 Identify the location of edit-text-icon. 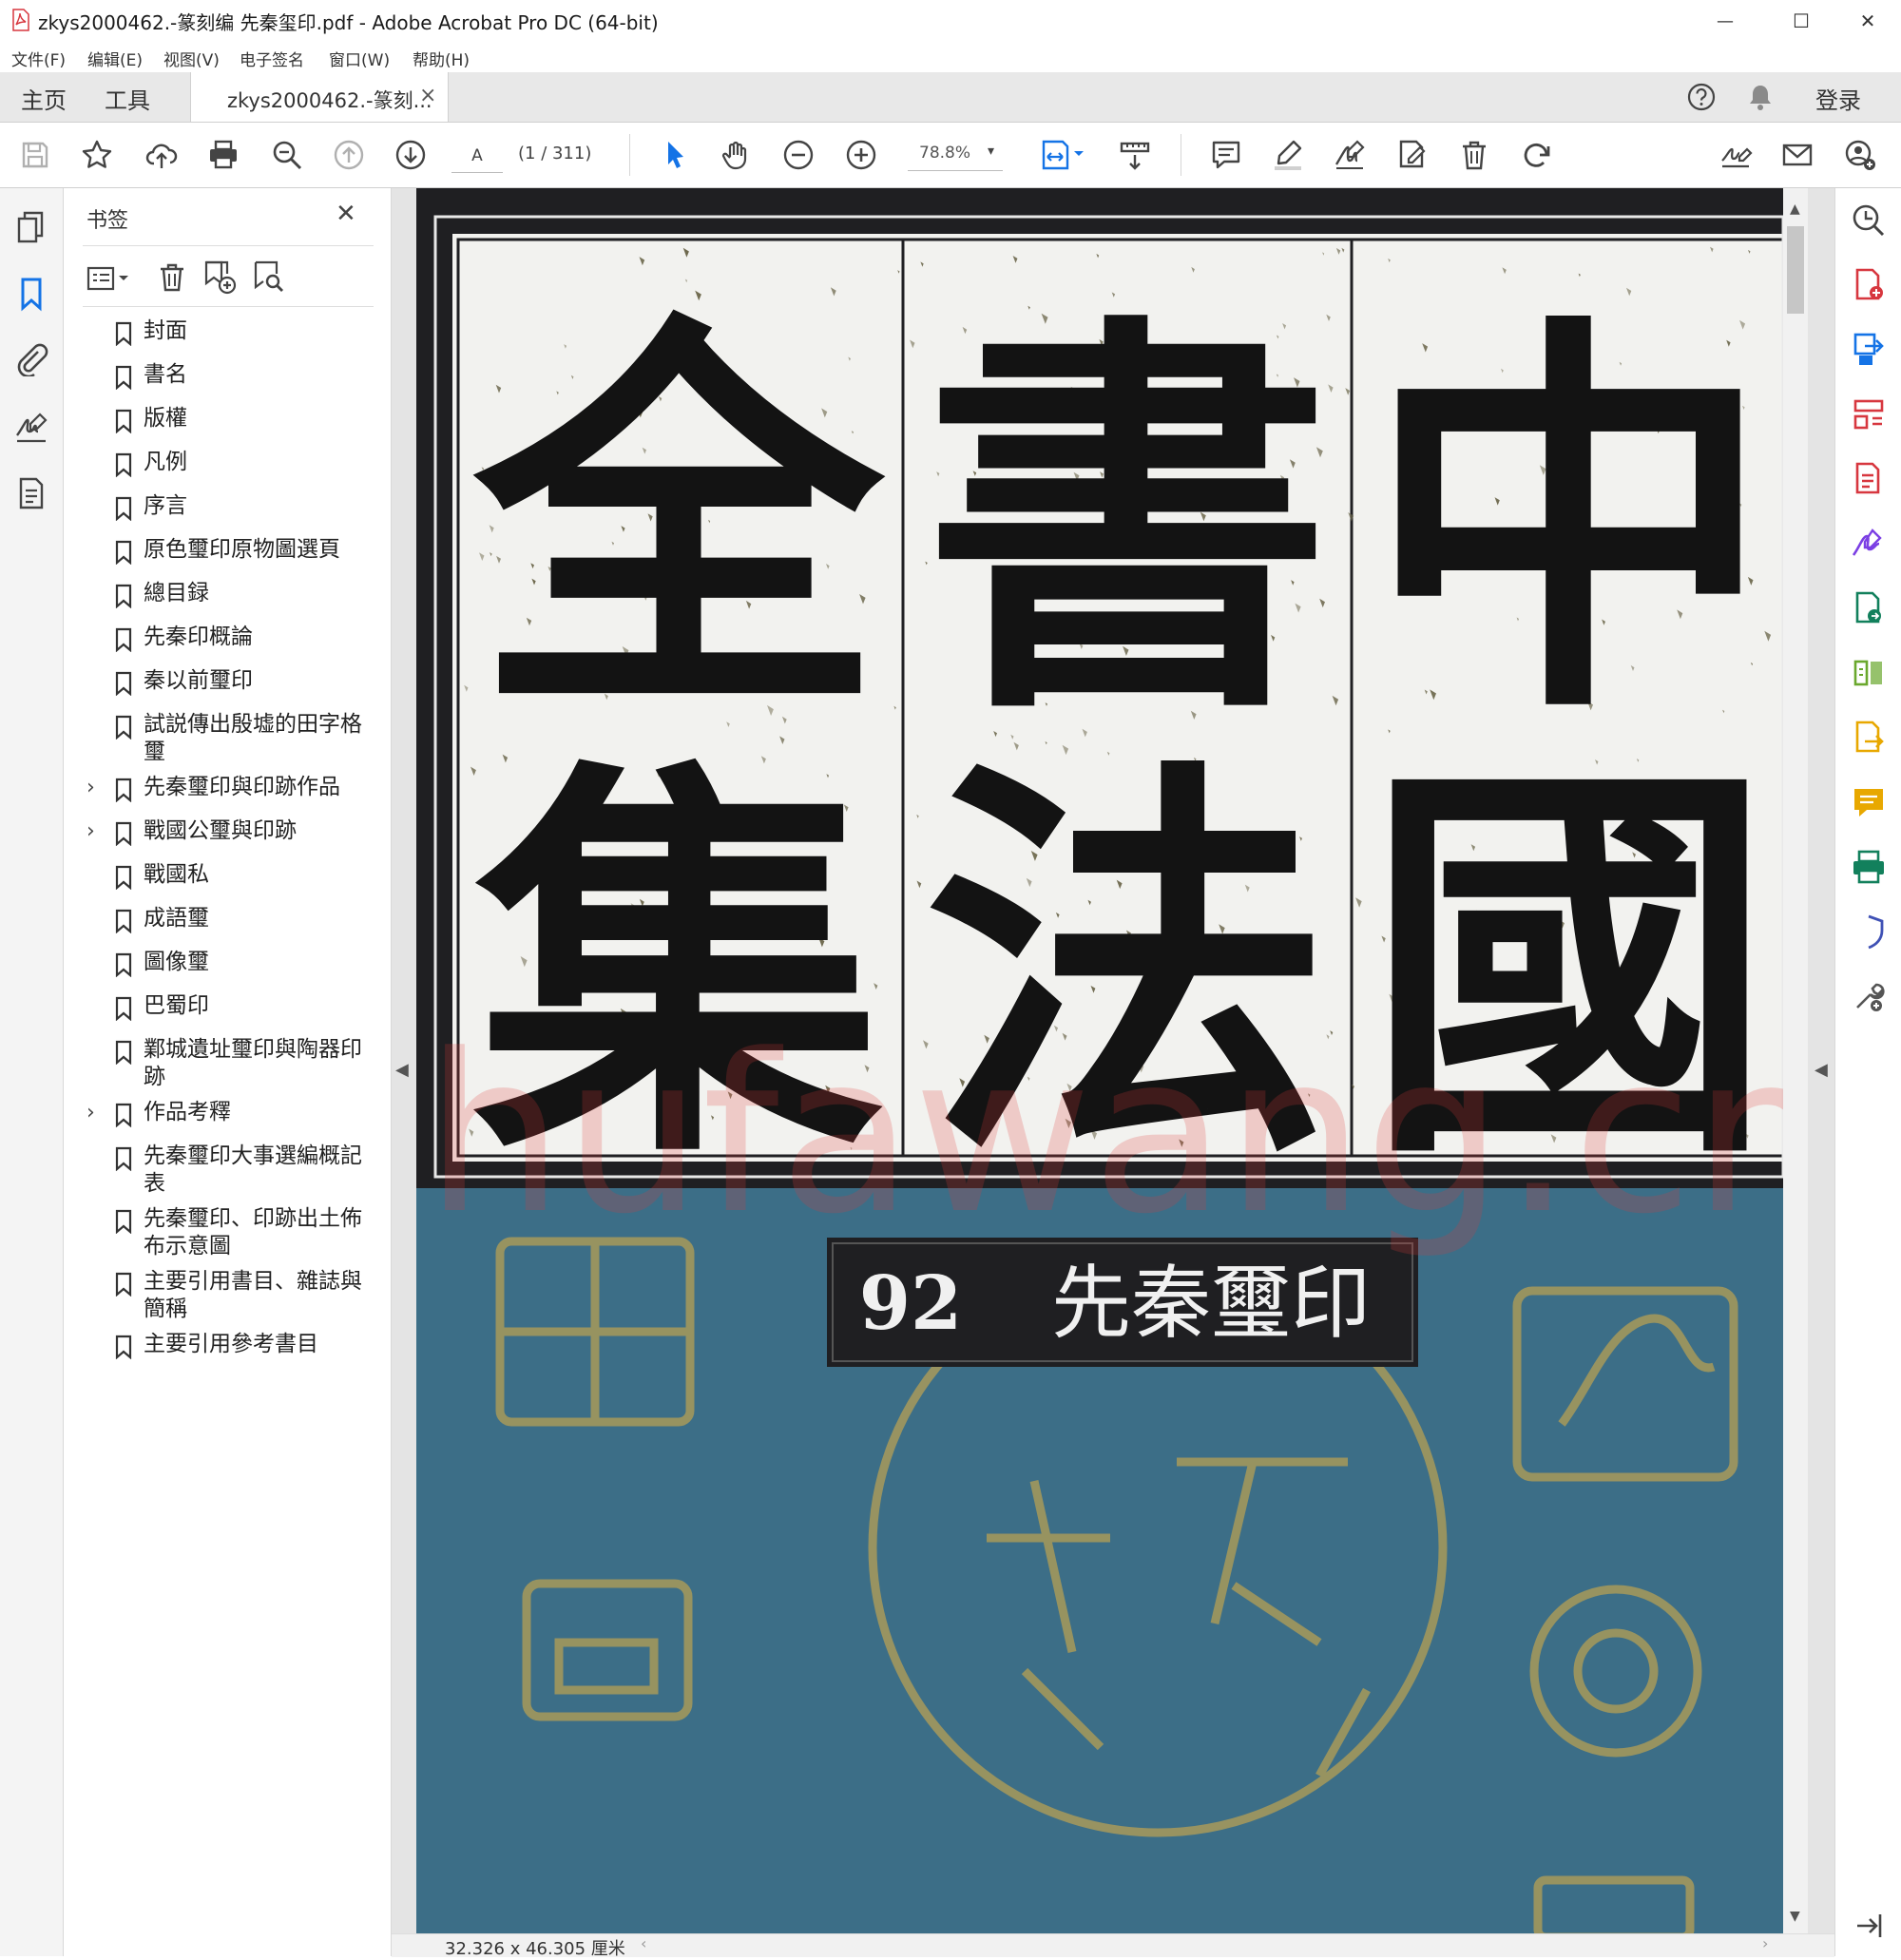
(1869, 479).